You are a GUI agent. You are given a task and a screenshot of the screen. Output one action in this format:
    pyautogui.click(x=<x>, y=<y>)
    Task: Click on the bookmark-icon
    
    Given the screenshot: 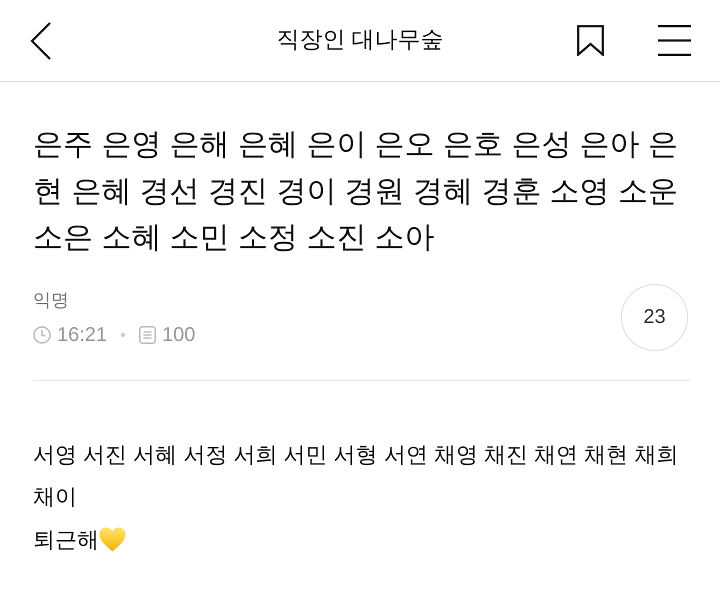 What is the action you would take?
    pyautogui.click(x=590, y=40)
    